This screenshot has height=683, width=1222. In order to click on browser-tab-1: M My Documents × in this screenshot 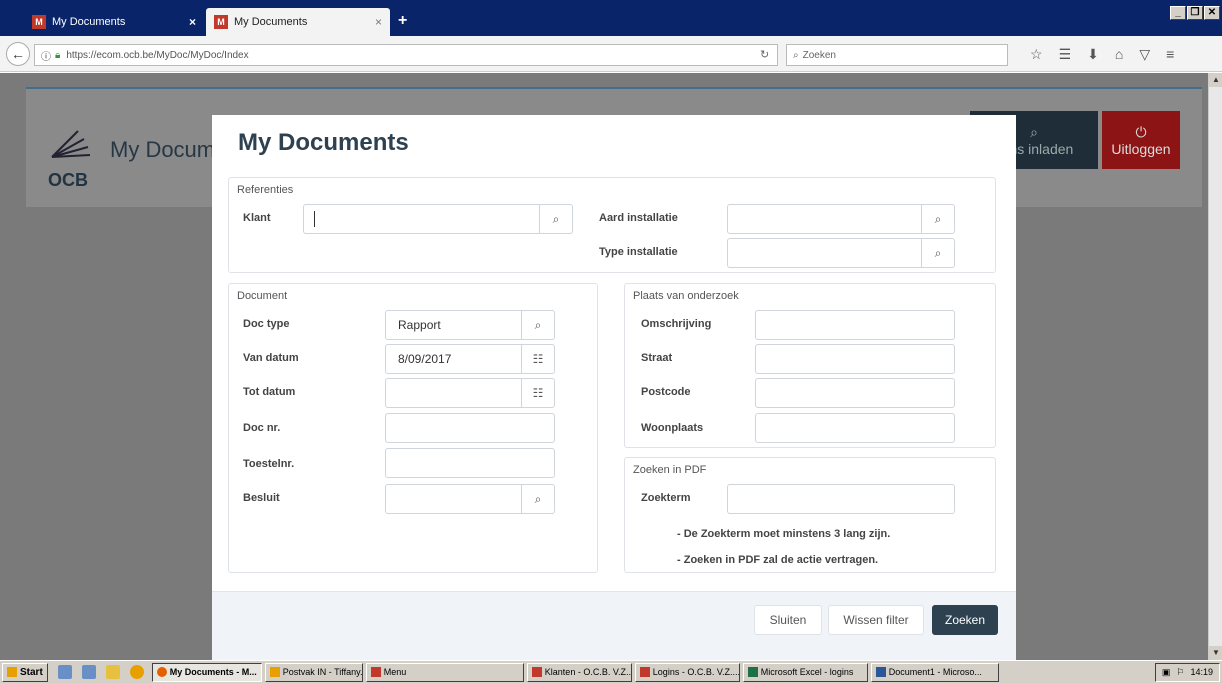, I will do `click(114, 22)`.